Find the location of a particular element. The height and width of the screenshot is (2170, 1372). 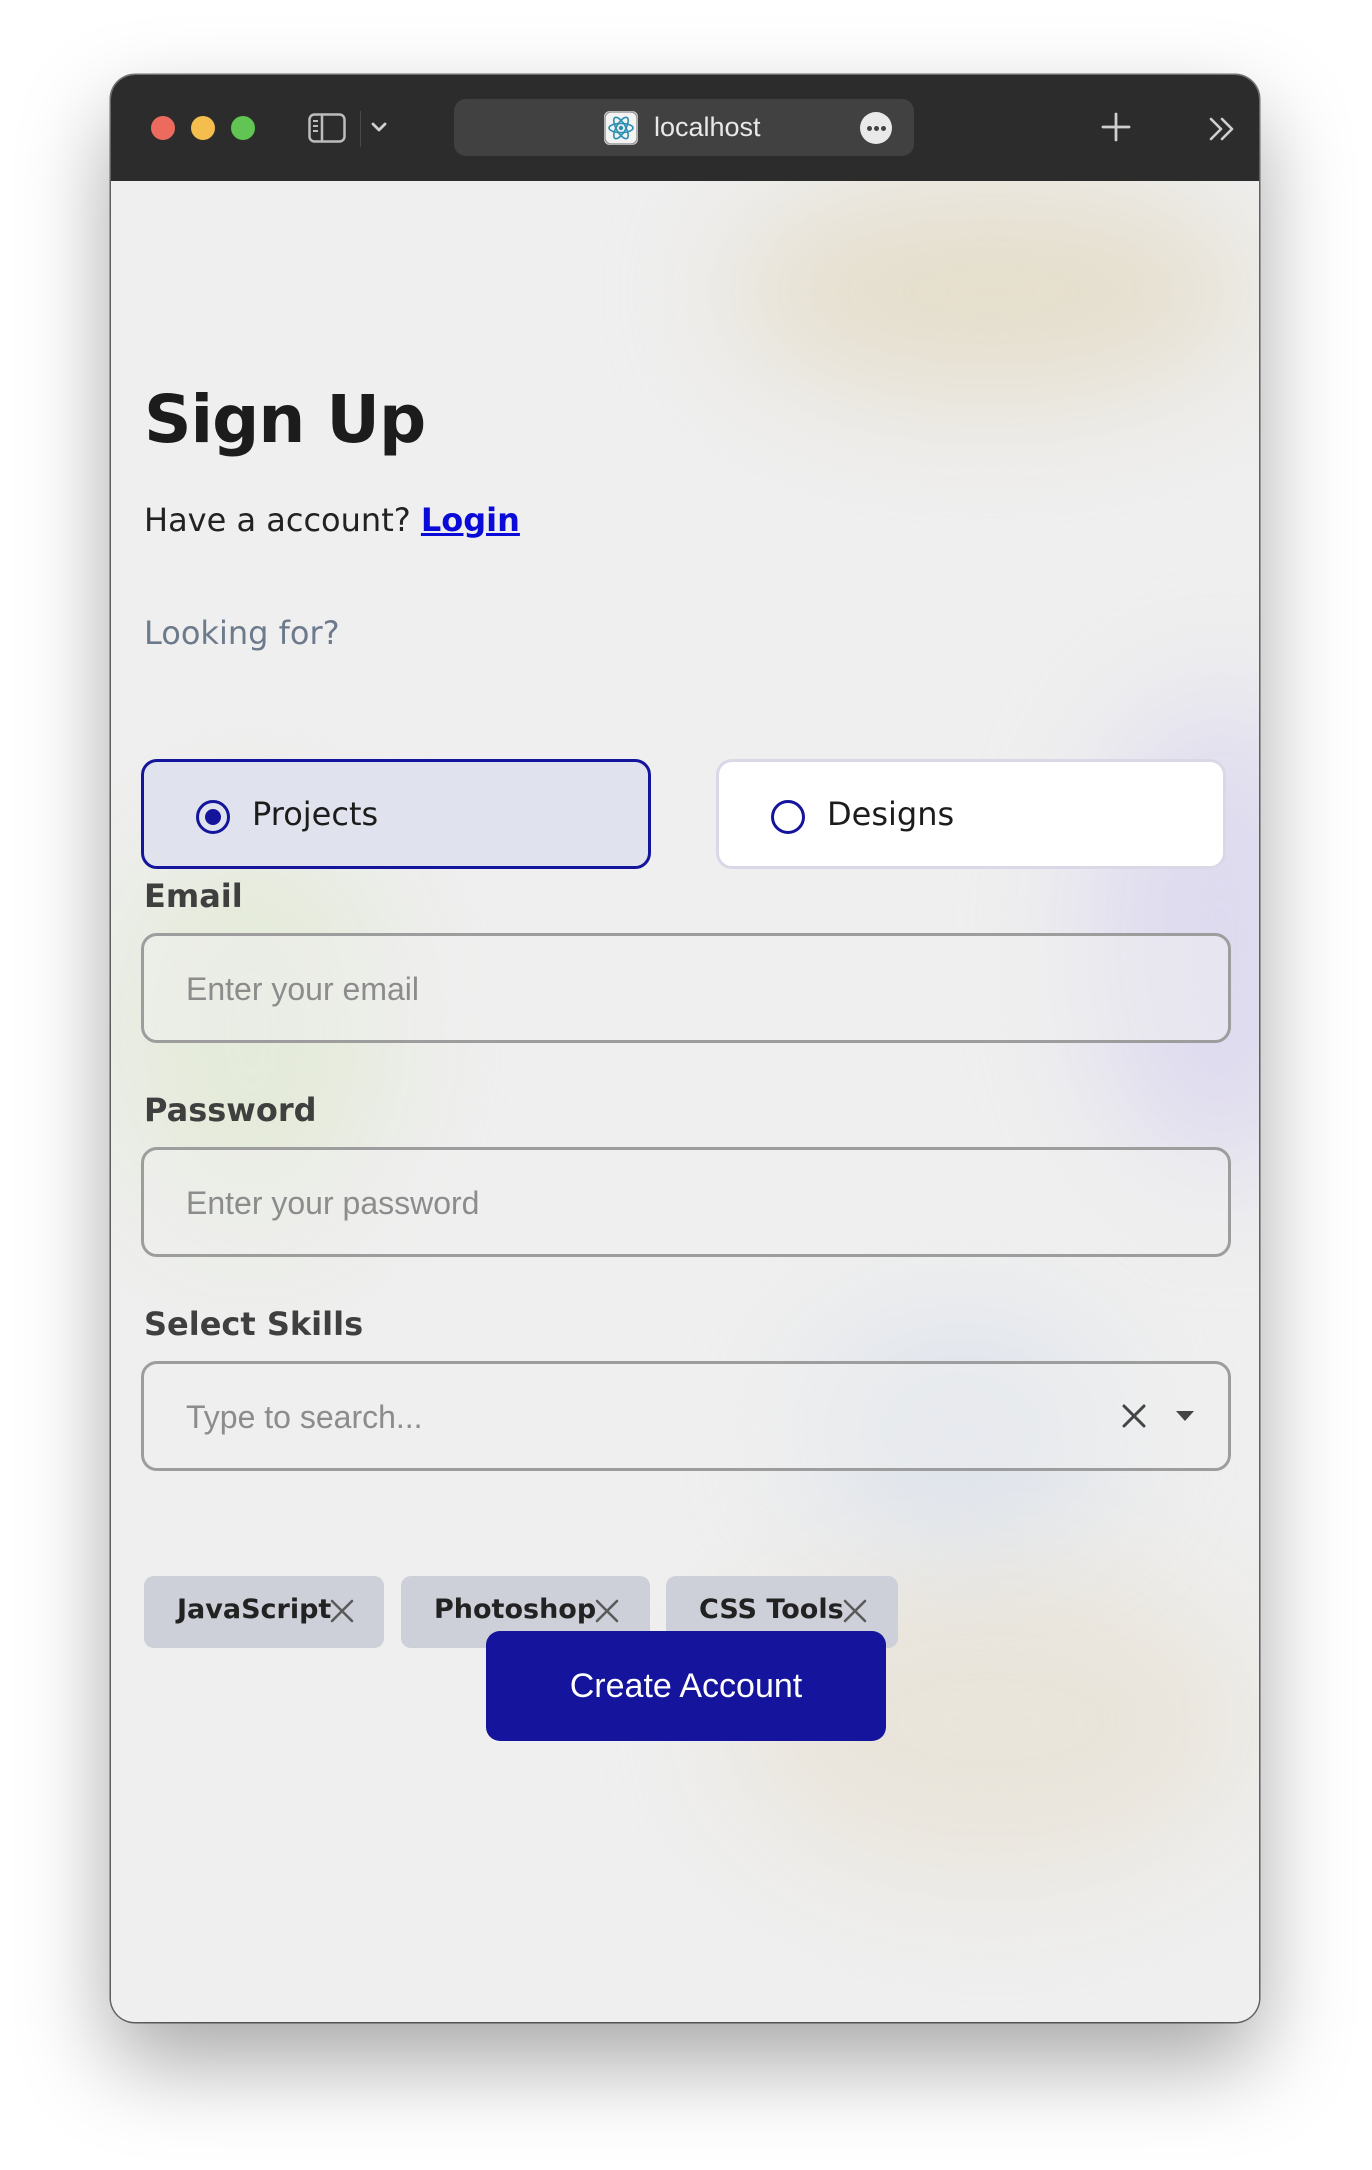

plus-icon is located at coordinates (1116, 127).